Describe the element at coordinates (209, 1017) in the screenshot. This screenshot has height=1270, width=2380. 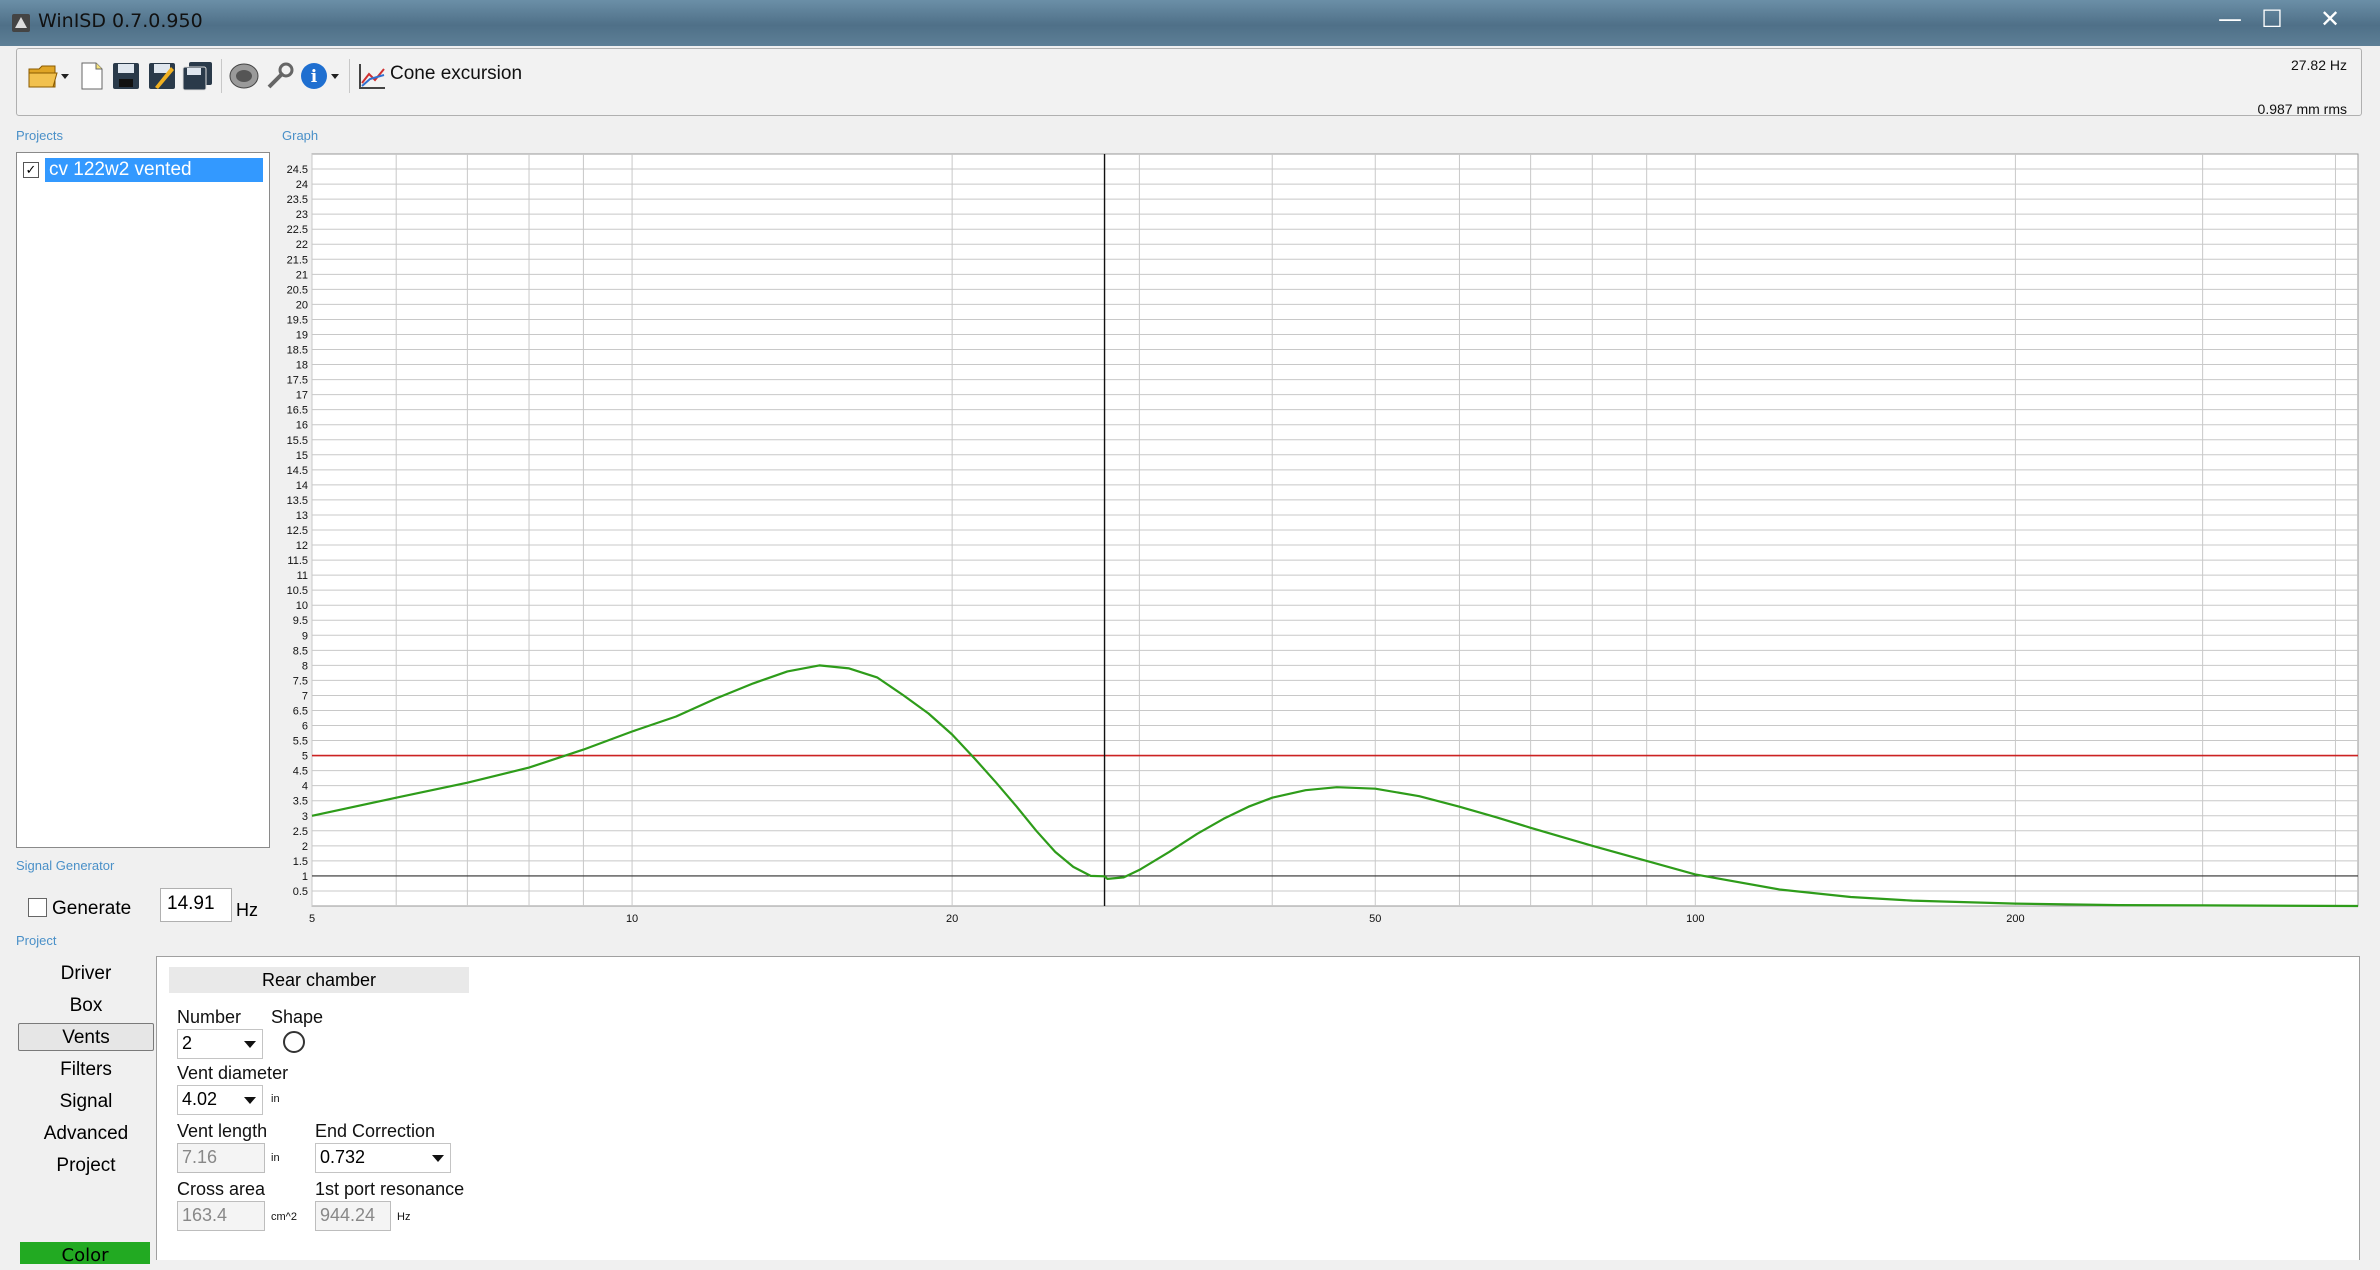
I see `number-label: Number` at that location.